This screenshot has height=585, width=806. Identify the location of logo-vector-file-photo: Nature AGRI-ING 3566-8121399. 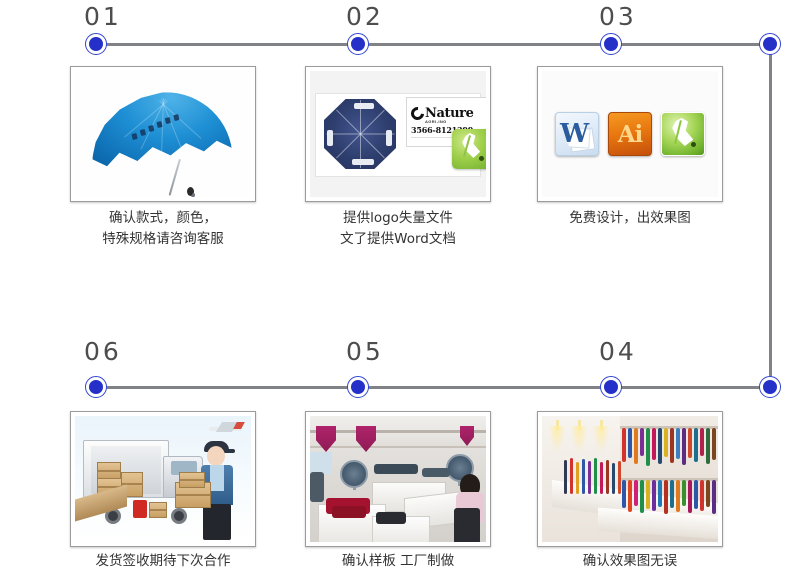
(398, 134).